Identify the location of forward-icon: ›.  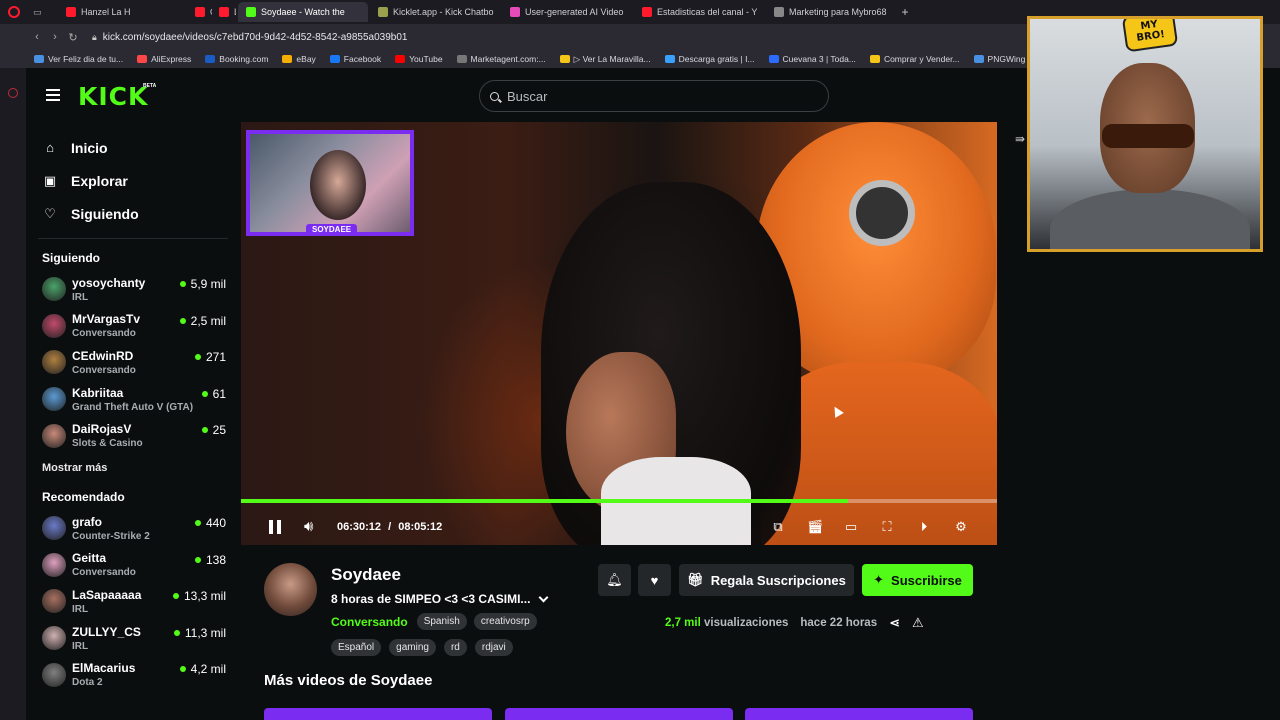
(55, 37).